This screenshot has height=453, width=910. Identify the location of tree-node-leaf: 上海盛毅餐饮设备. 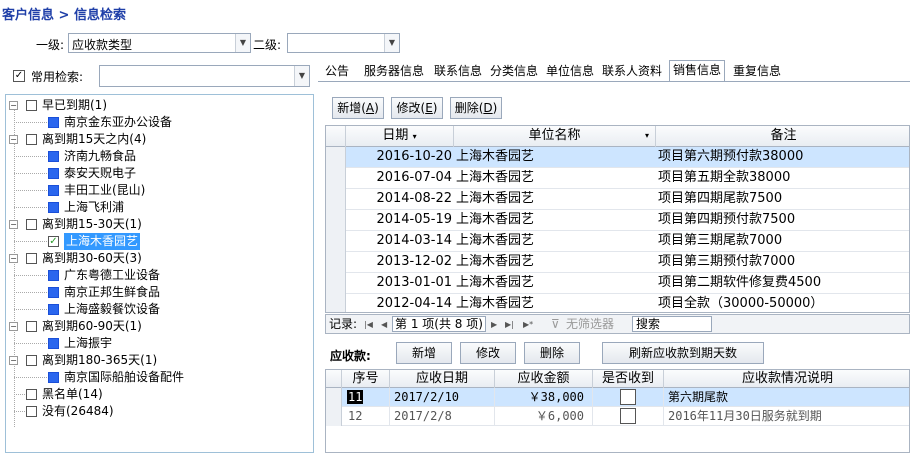
(159, 309).